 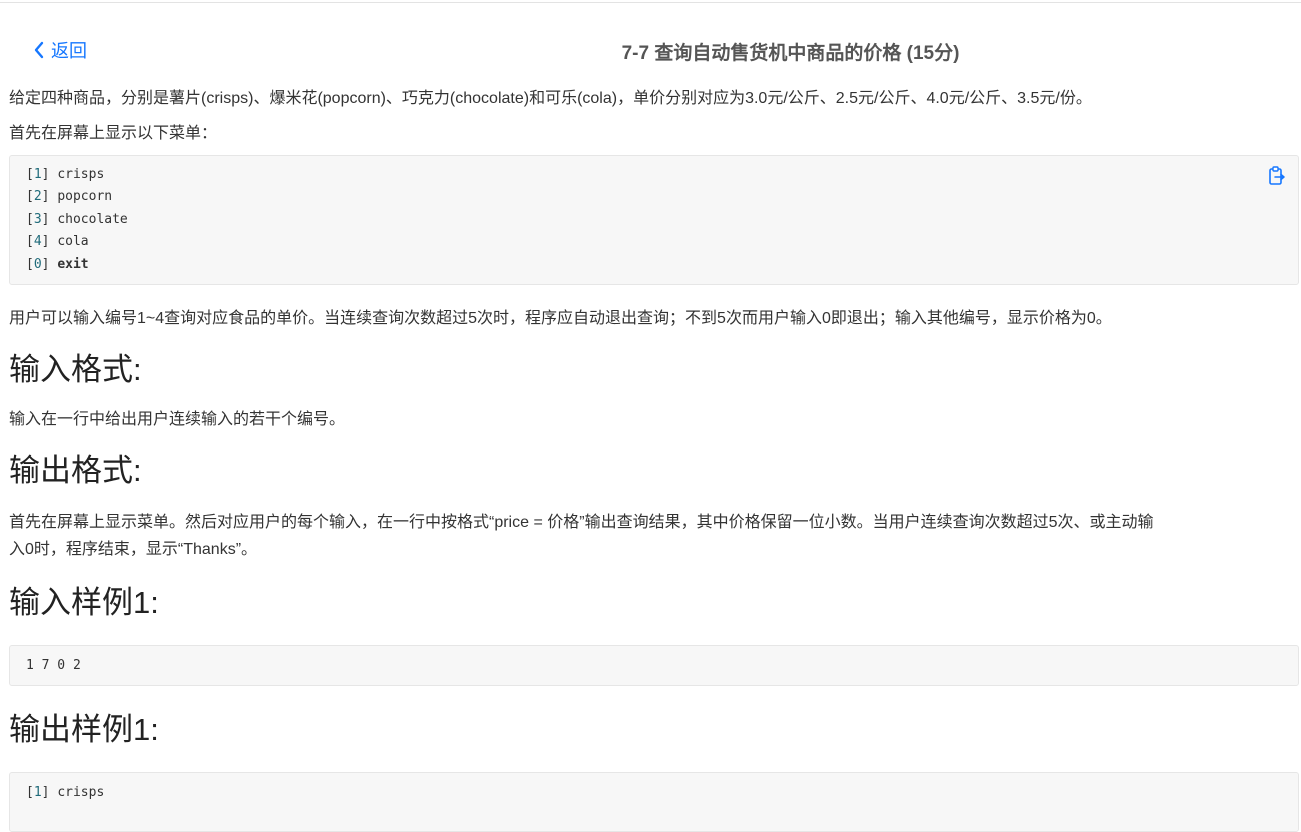 I want to click on menu-label: popcorn, so click(x=85, y=197).